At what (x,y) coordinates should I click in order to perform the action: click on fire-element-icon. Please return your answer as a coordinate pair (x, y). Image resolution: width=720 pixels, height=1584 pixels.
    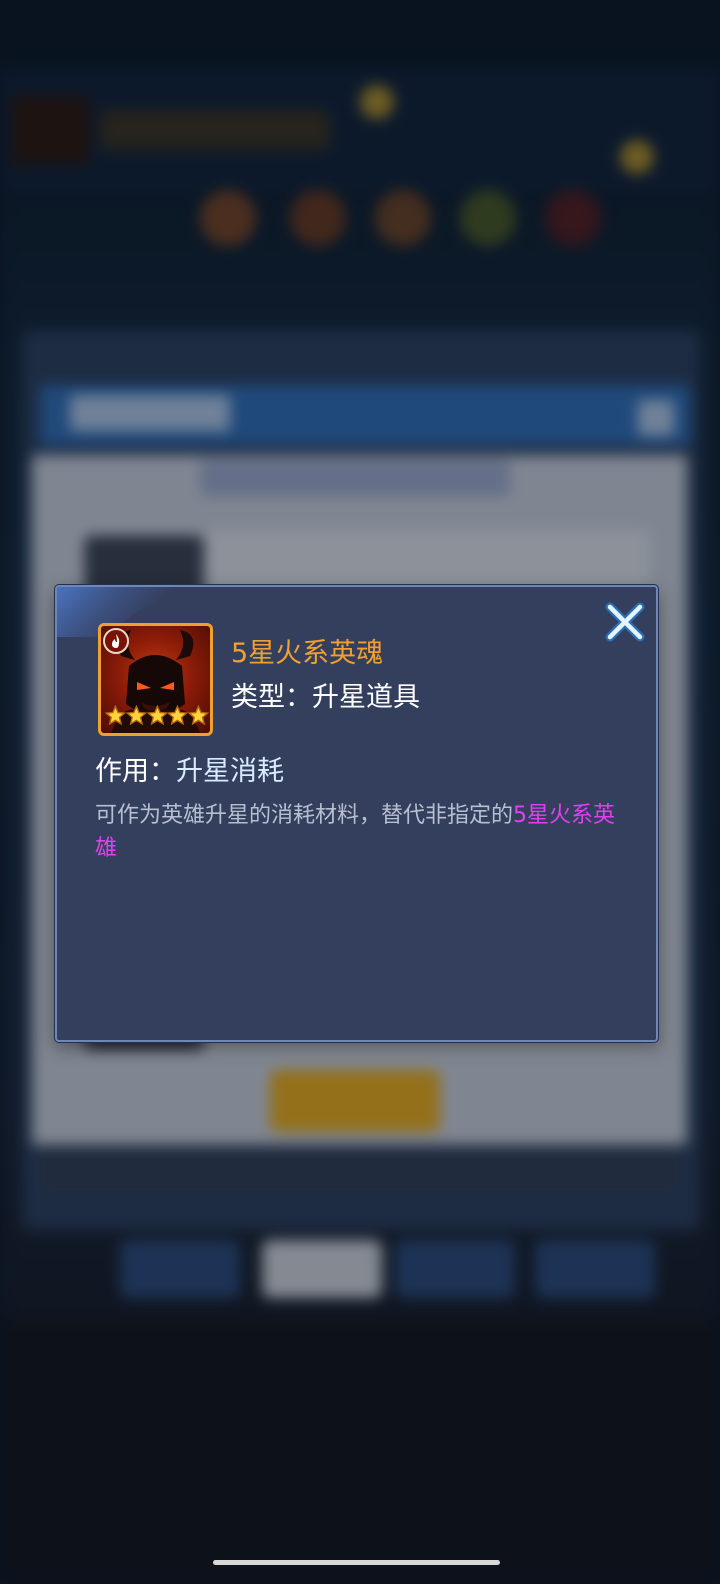
    Looking at the image, I should click on (116, 641).